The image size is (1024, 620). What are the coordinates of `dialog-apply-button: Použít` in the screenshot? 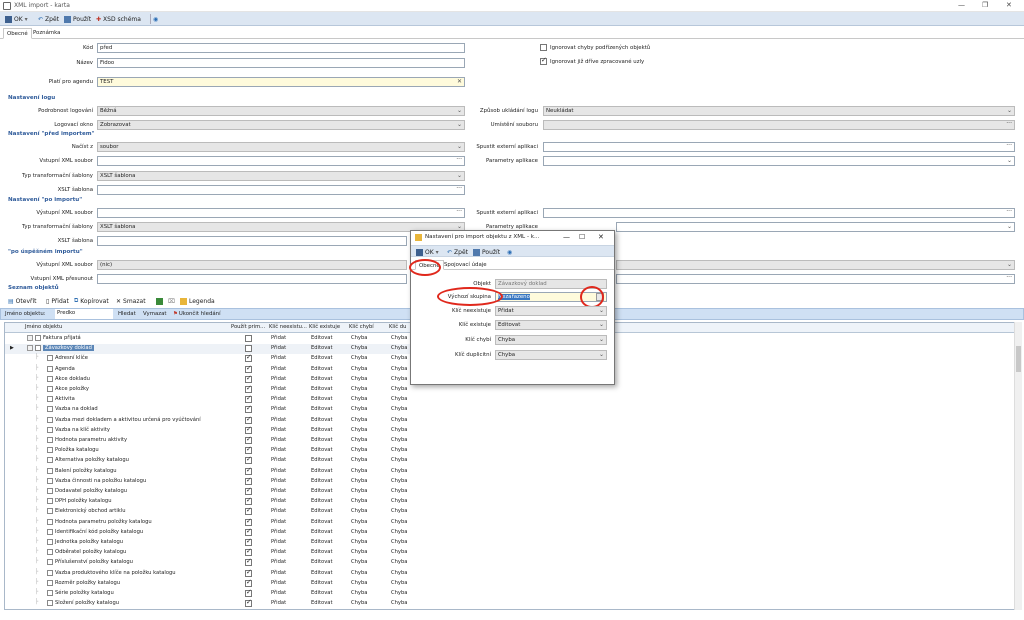 It's located at (486, 252).